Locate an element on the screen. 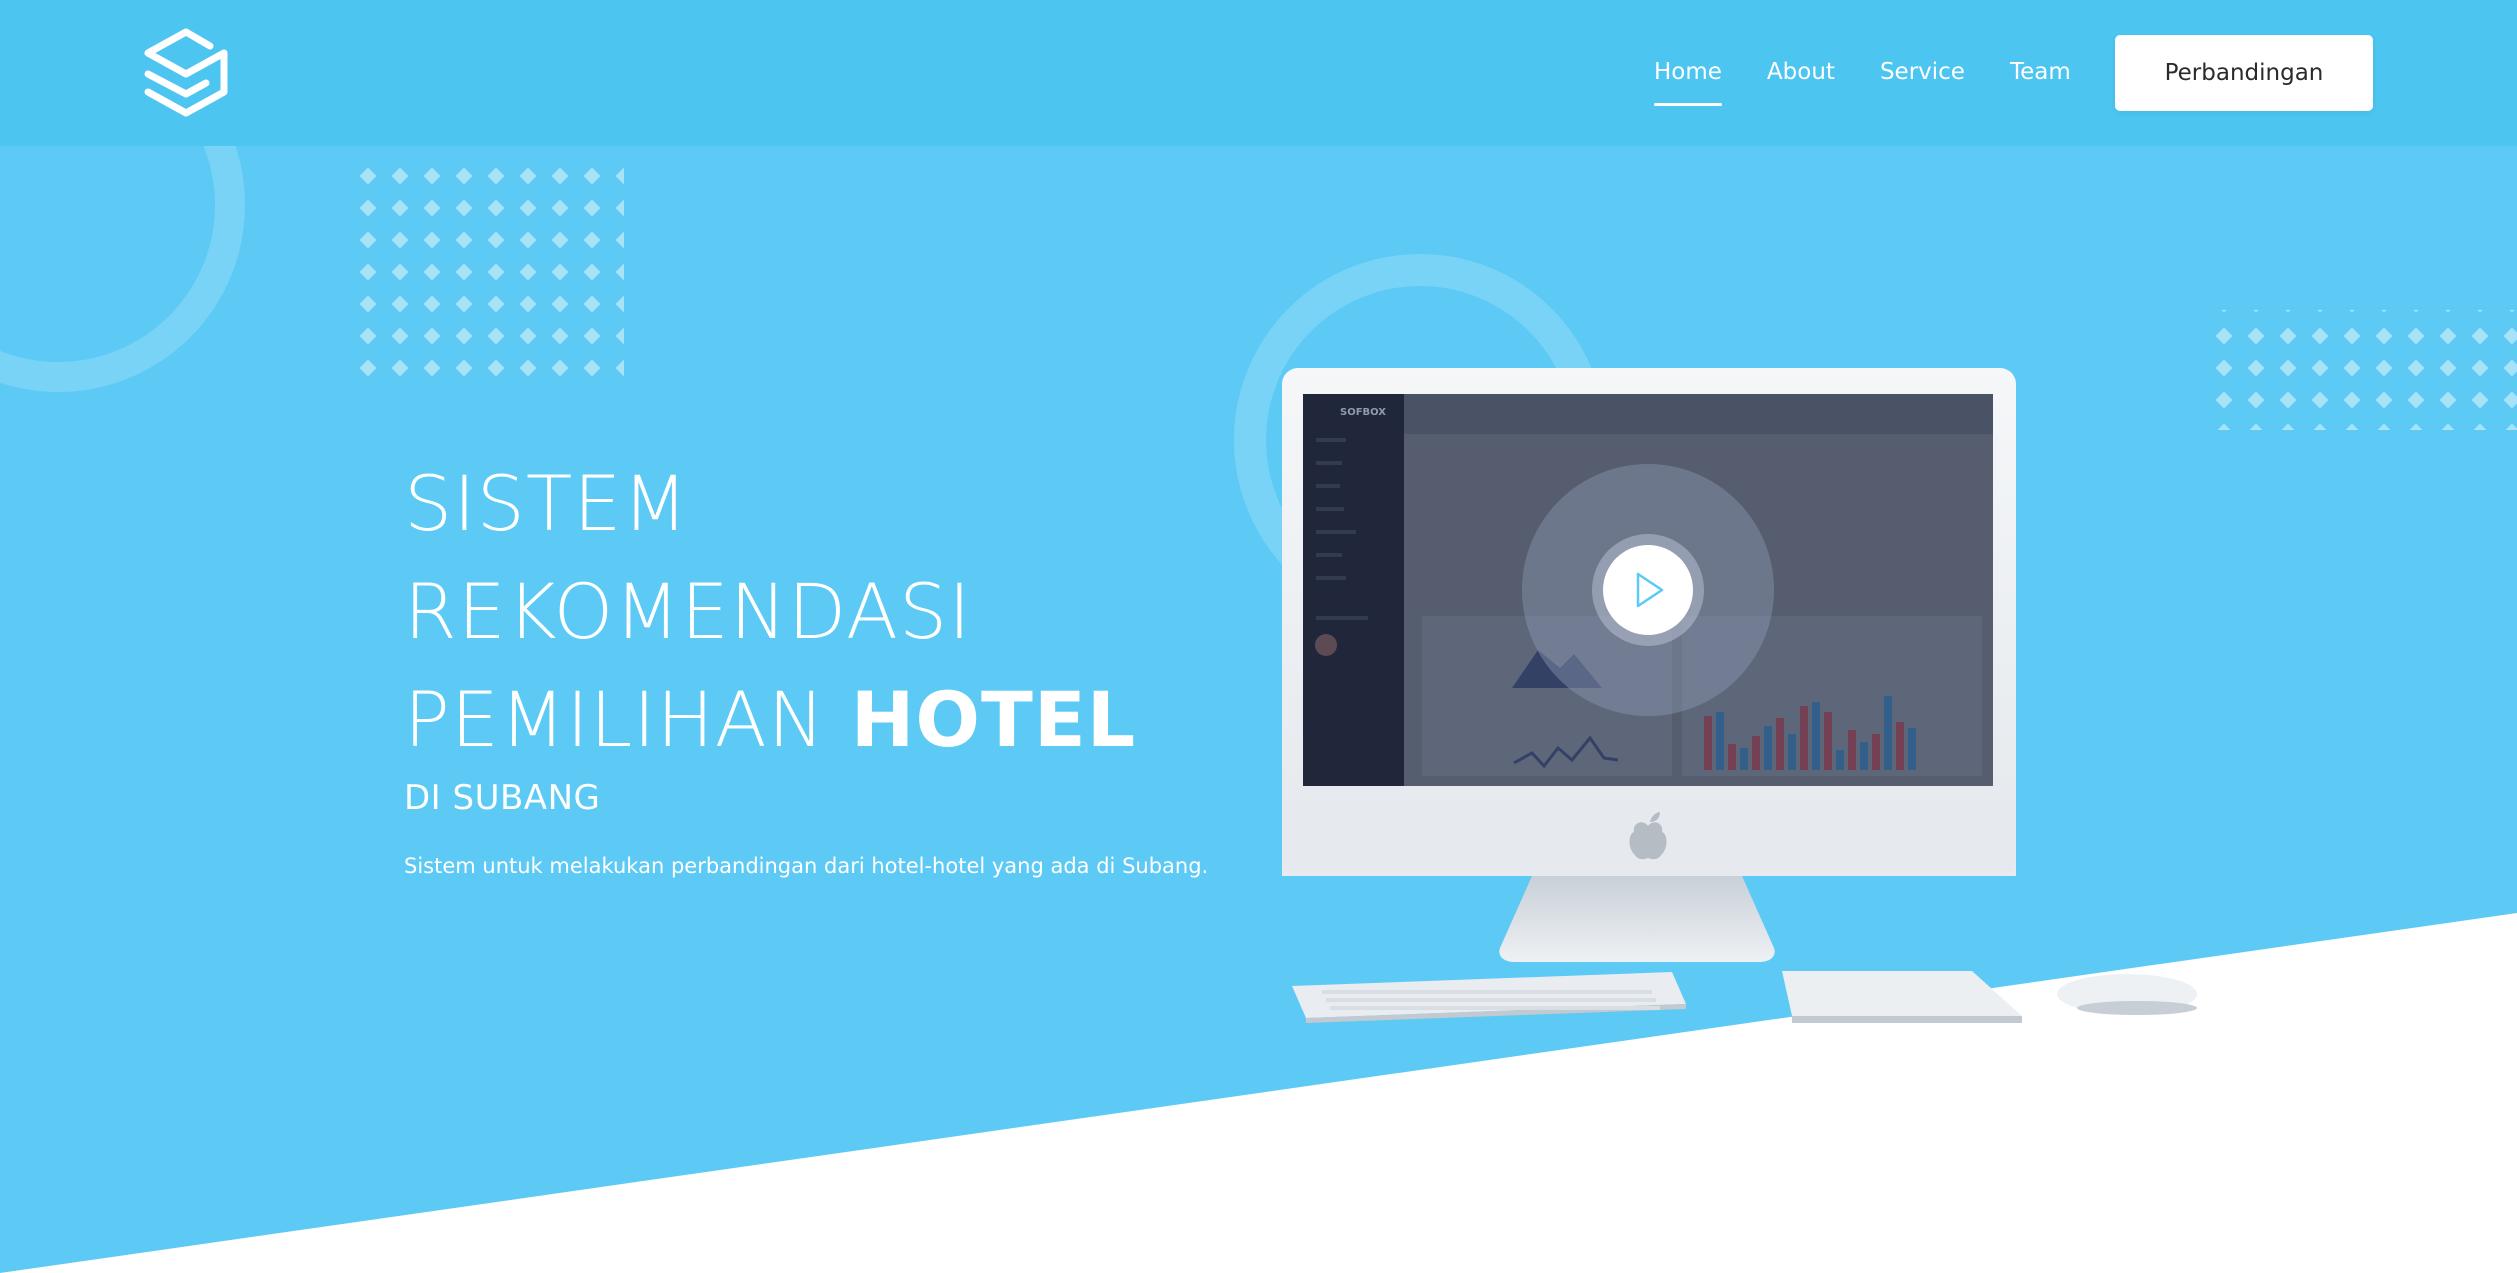 This screenshot has height=1273, width=2517. cube-logo-icon is located at coordinates (186, 72).